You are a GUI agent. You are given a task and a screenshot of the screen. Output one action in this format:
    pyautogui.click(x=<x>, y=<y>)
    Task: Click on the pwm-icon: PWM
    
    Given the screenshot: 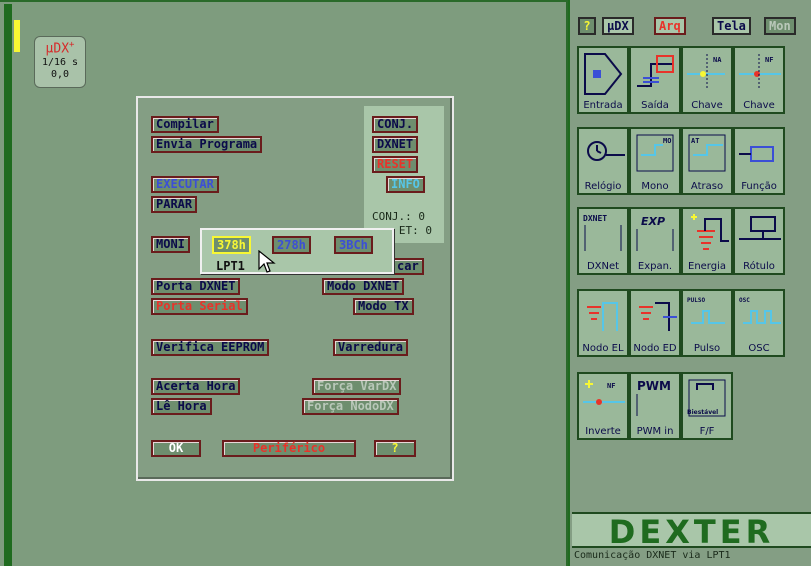 What is the action you would take?
    pyautogui.click(x=653, y=397)
    